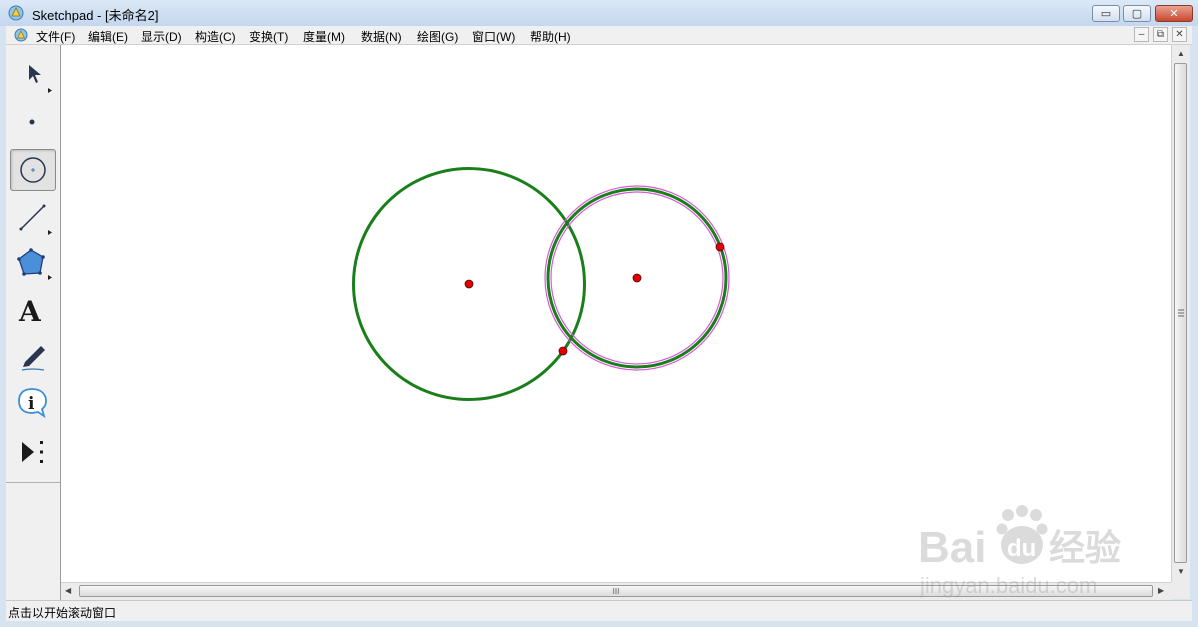 This screenshot has height=627, width=1198. What do you see at coordinates (324, 36) in the screenshot?
I see `menu-measure: 度量(M)` at bounding box center [324, 36].